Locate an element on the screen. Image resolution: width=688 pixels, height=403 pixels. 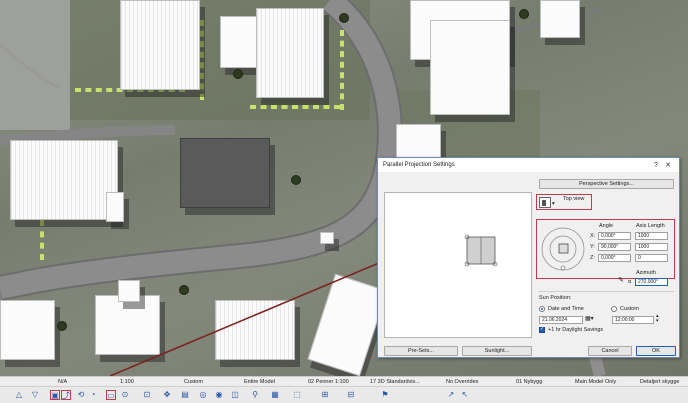
orbit-icon: ⟲ is located at coordinates (81, 395).